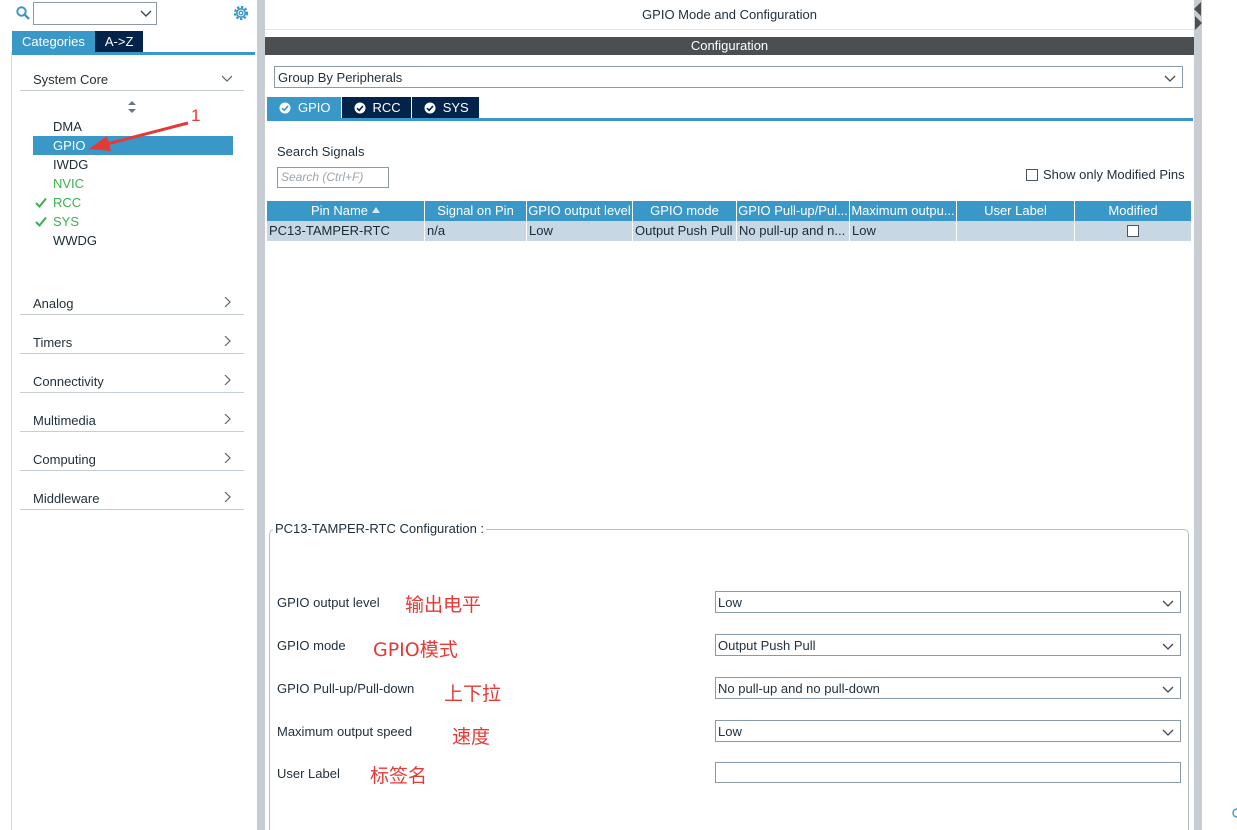  What do you see at coordinates (133, 164) in the screenshot?
I see `sidebar-item-iwdg: IWDG` at bounding box center [133, 164].